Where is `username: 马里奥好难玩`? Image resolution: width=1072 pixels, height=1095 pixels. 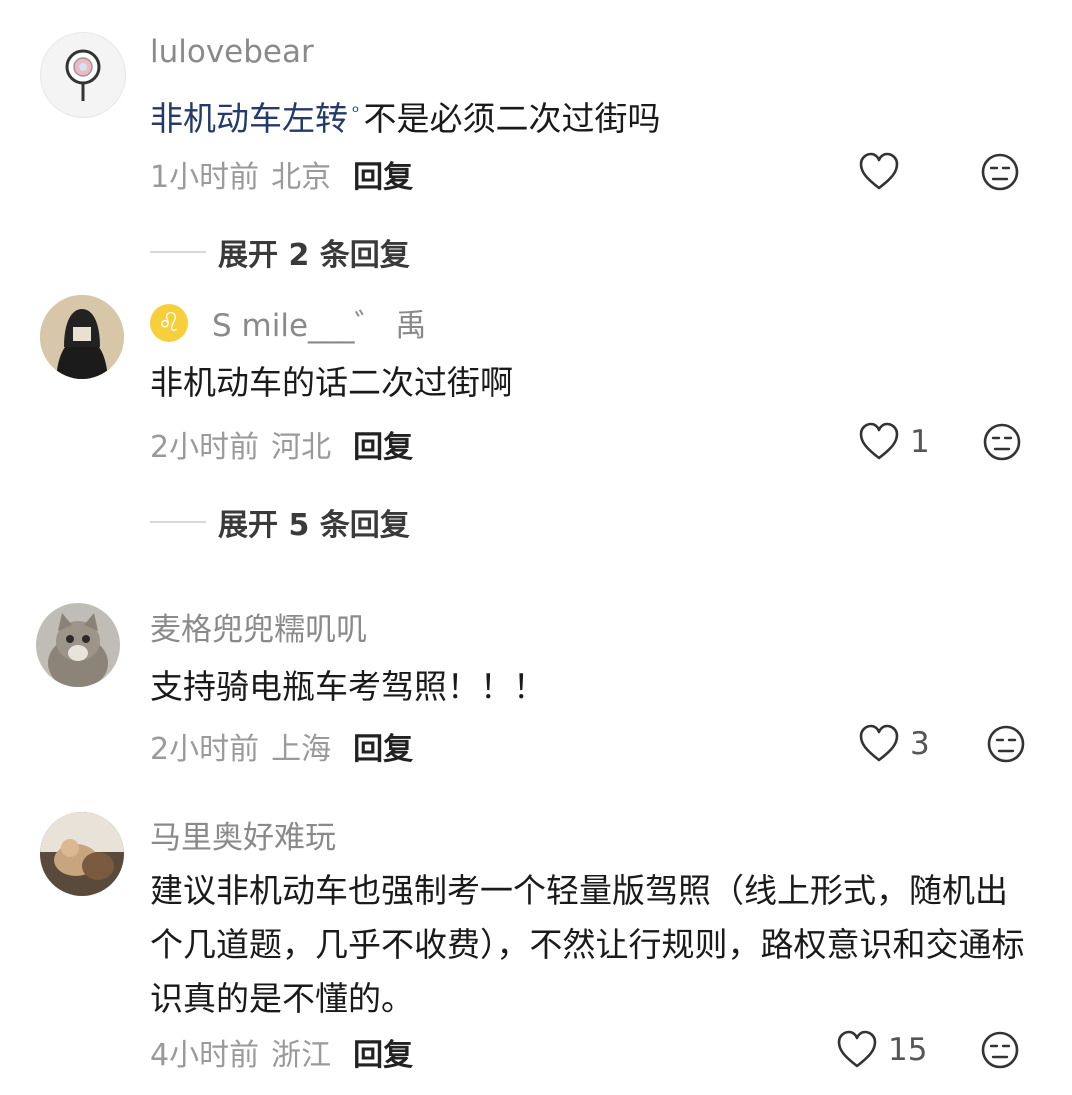
username: 马里奥好难玩 is located at coordinates (243, 834).